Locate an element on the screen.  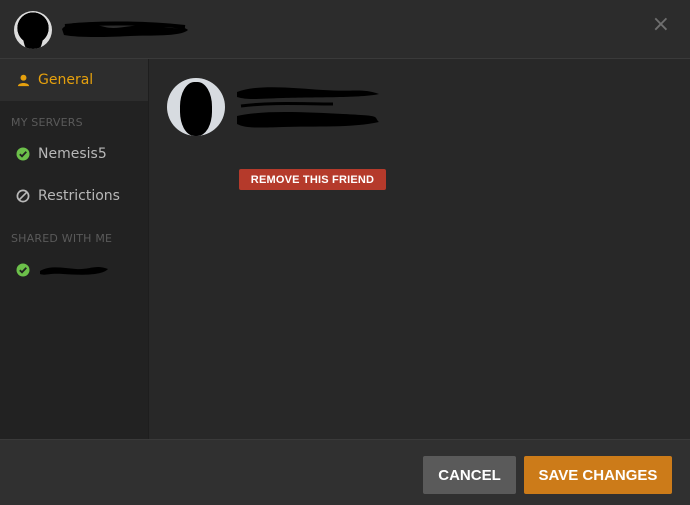
save-changes-button: SAVE CHANGES is located at coordinates (598, 475).